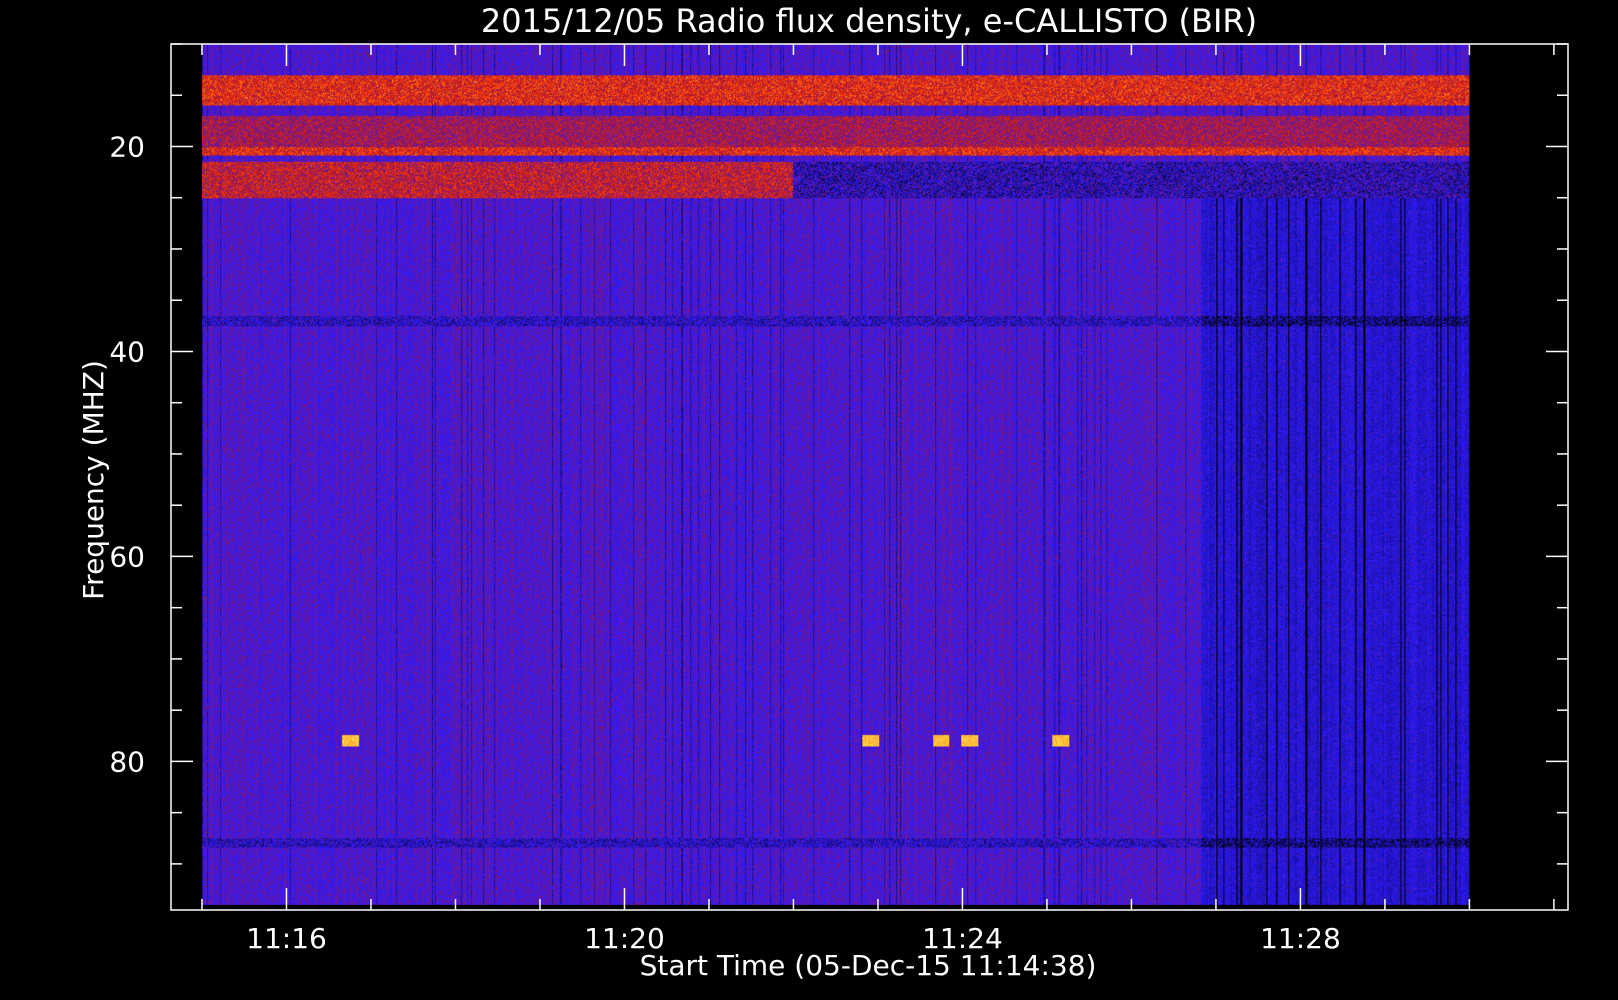  I want to click on y-tick-label: 60, so click(127, 556).